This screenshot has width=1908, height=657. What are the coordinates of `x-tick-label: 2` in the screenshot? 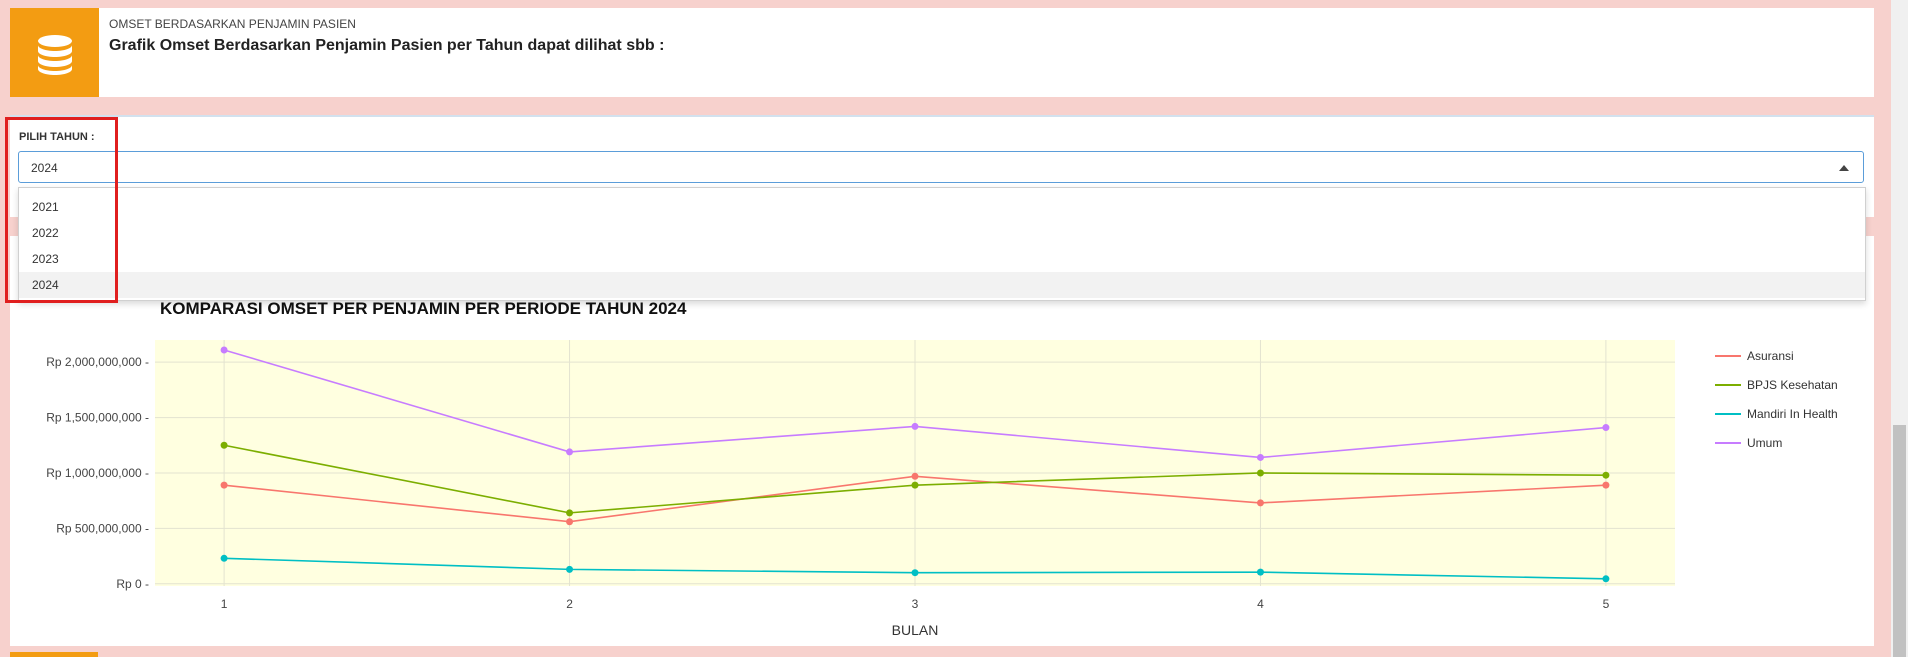 It's located at (569, 604).